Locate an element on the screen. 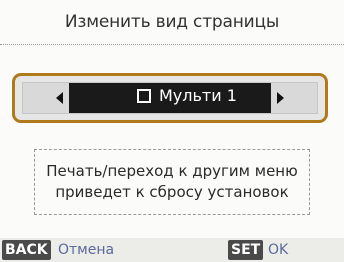 This screenshot has width=344, height=262. selector-track: Мульти 1 is located at coordinates (170, 98).